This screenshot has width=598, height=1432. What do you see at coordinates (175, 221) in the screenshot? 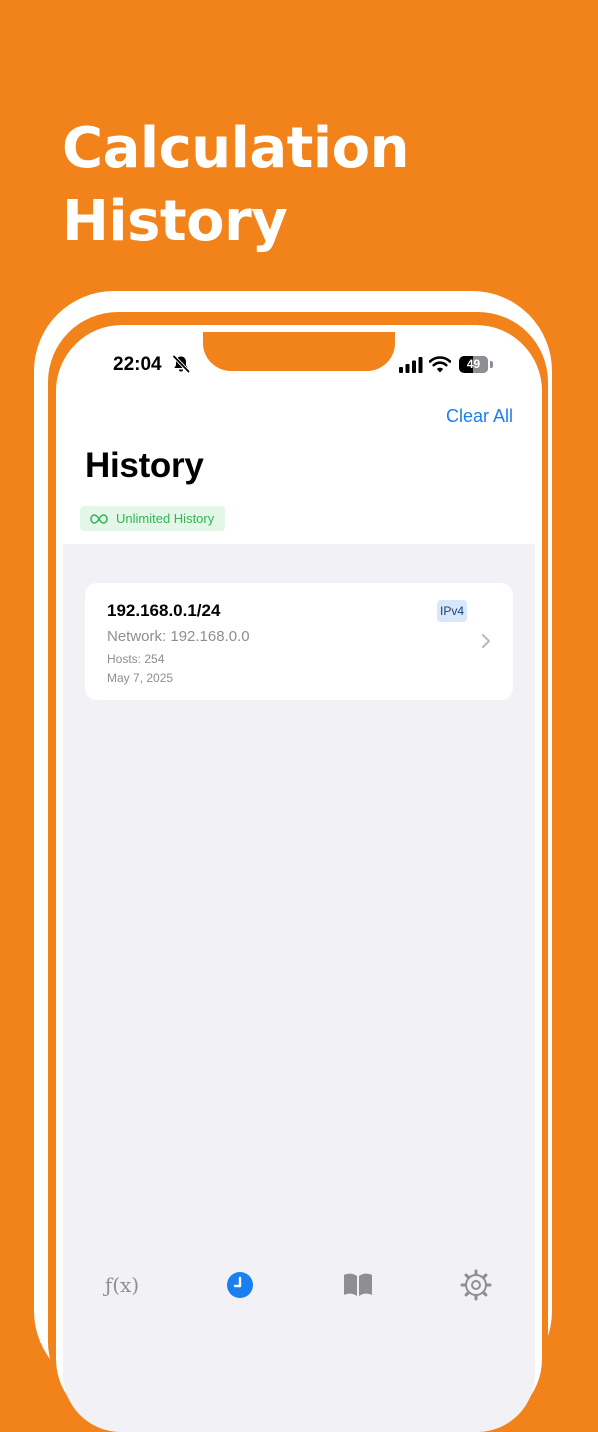
I see `promo-headline-line2: History` at bounding box center [175, 221].